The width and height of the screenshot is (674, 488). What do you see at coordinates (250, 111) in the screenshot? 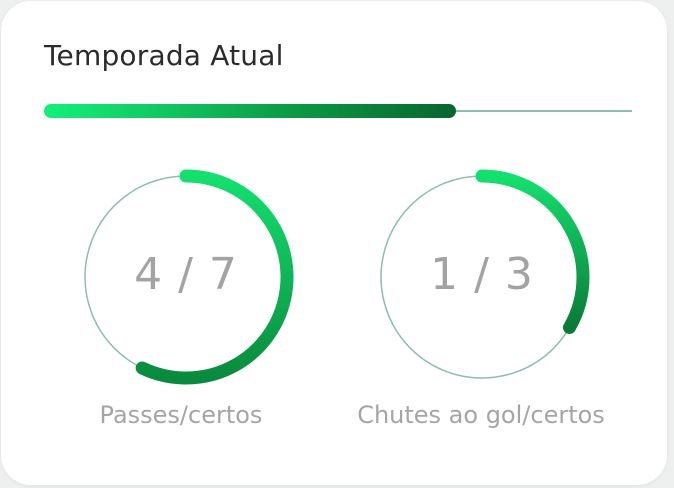
I see `season-progress-fill` at bounding box center [250, 111].